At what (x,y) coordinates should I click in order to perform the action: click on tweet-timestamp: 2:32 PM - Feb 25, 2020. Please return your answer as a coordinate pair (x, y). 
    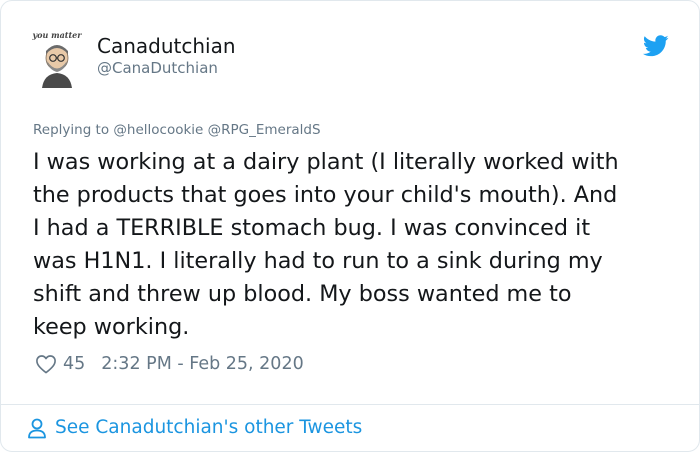
    Looking at the image, I should click on (202, 364).